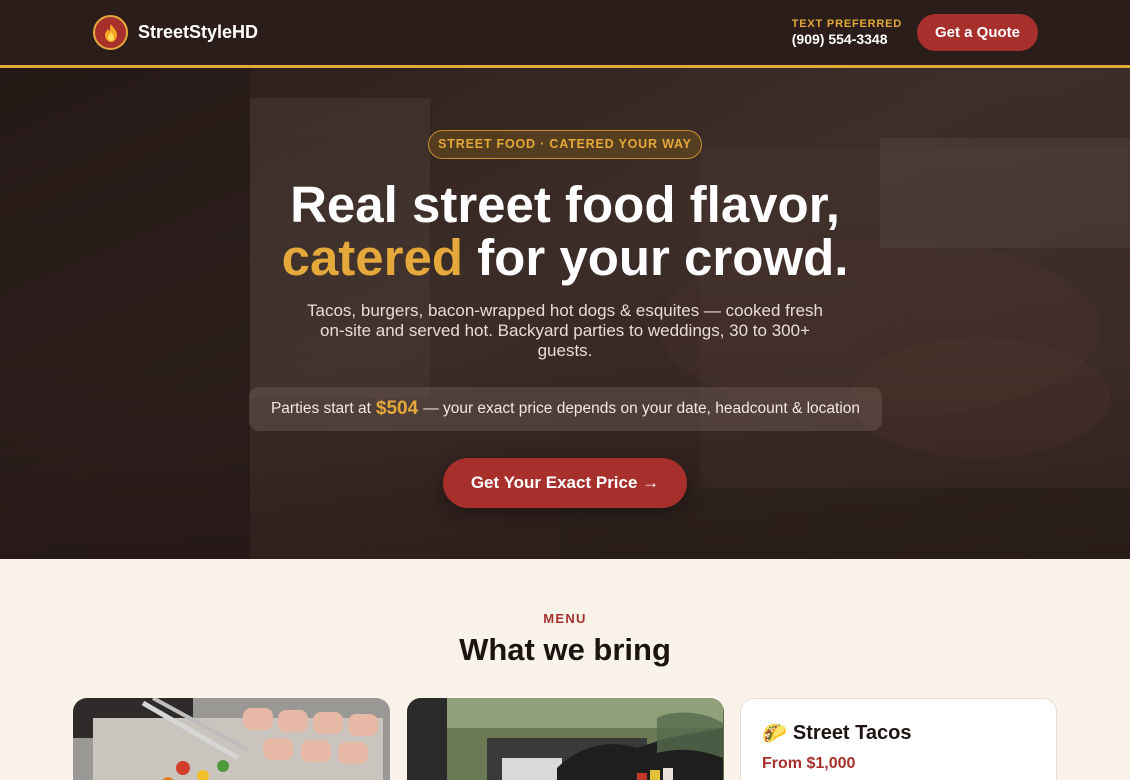  Describe the element at coordinates (198, 32) in the screenshot. I see `brand-name: StreetStyleHD` at that location.